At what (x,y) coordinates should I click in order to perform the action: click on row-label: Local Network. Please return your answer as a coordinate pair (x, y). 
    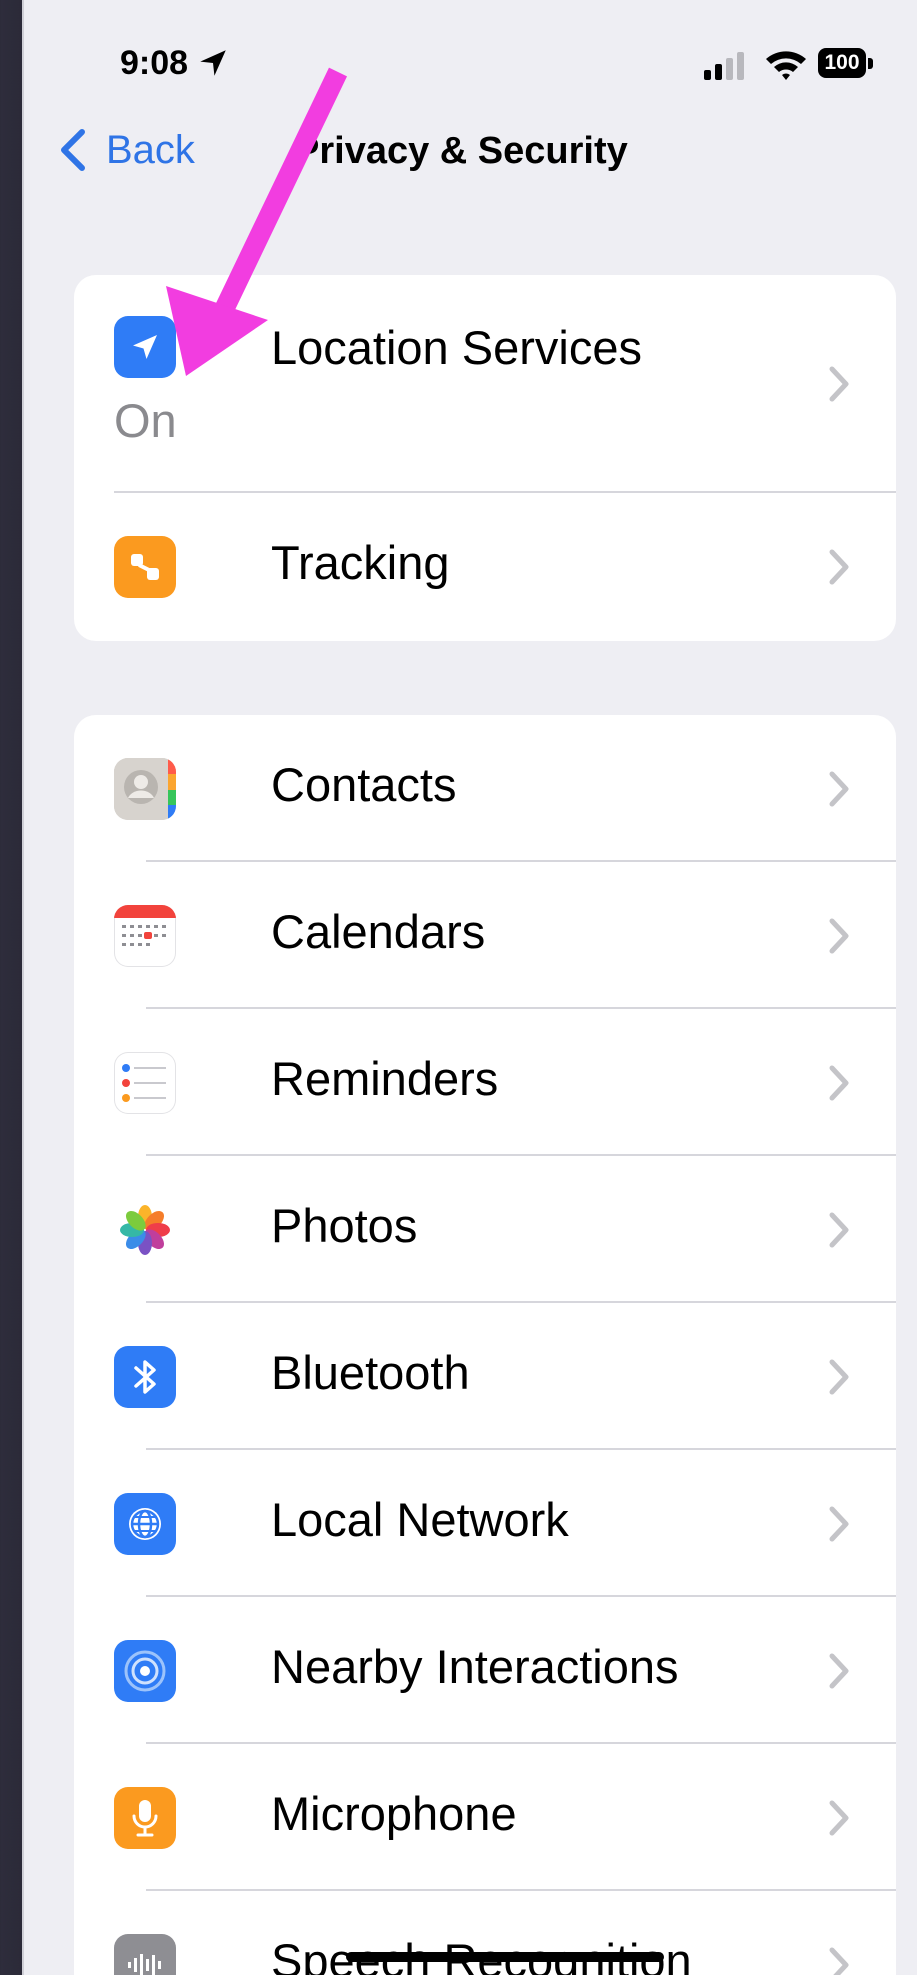
    Looking at the image, I should click on (420, 1519).